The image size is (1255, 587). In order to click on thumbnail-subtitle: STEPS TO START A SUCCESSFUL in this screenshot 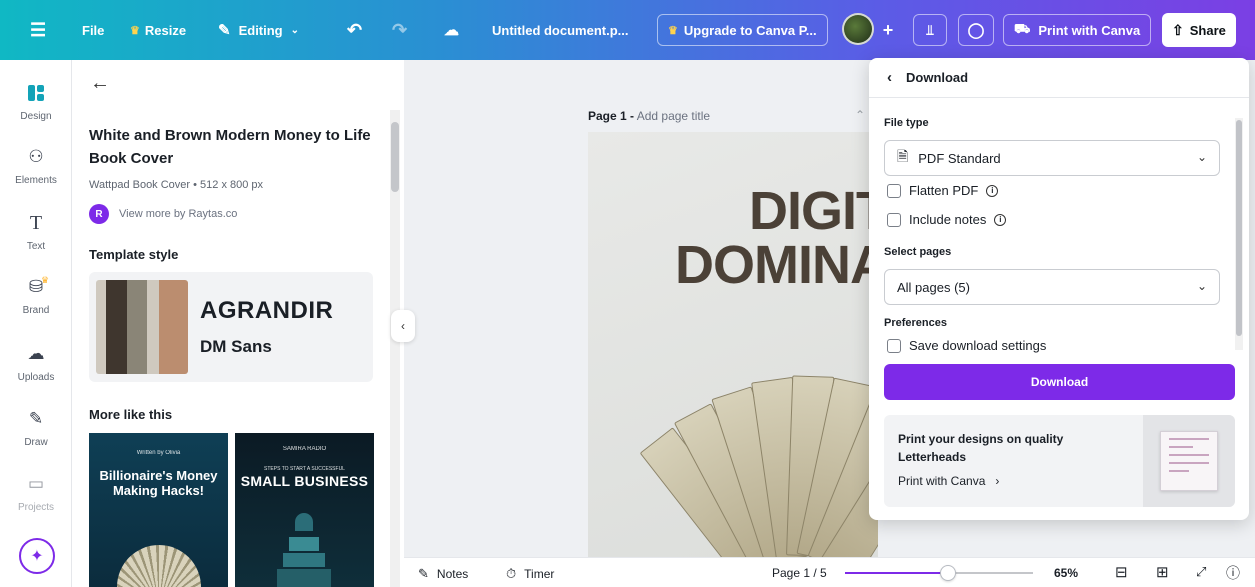, I will do `click(304, 469)`.